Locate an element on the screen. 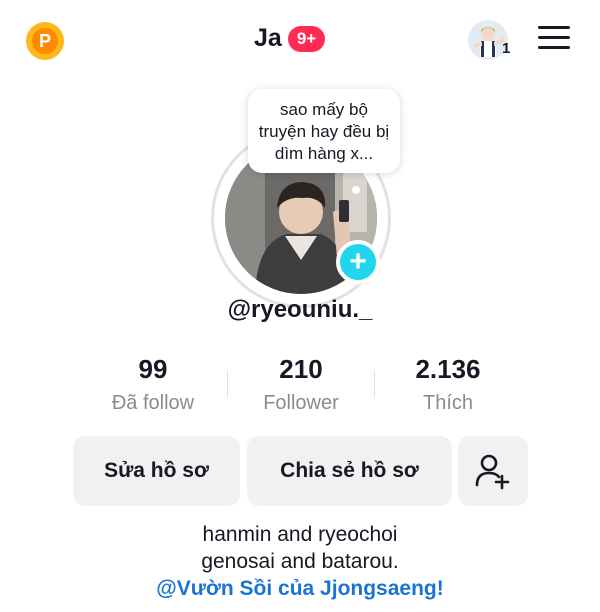 The image size is (600, 612). add-story-plus-icon: + is located at coordinates (358, 262).